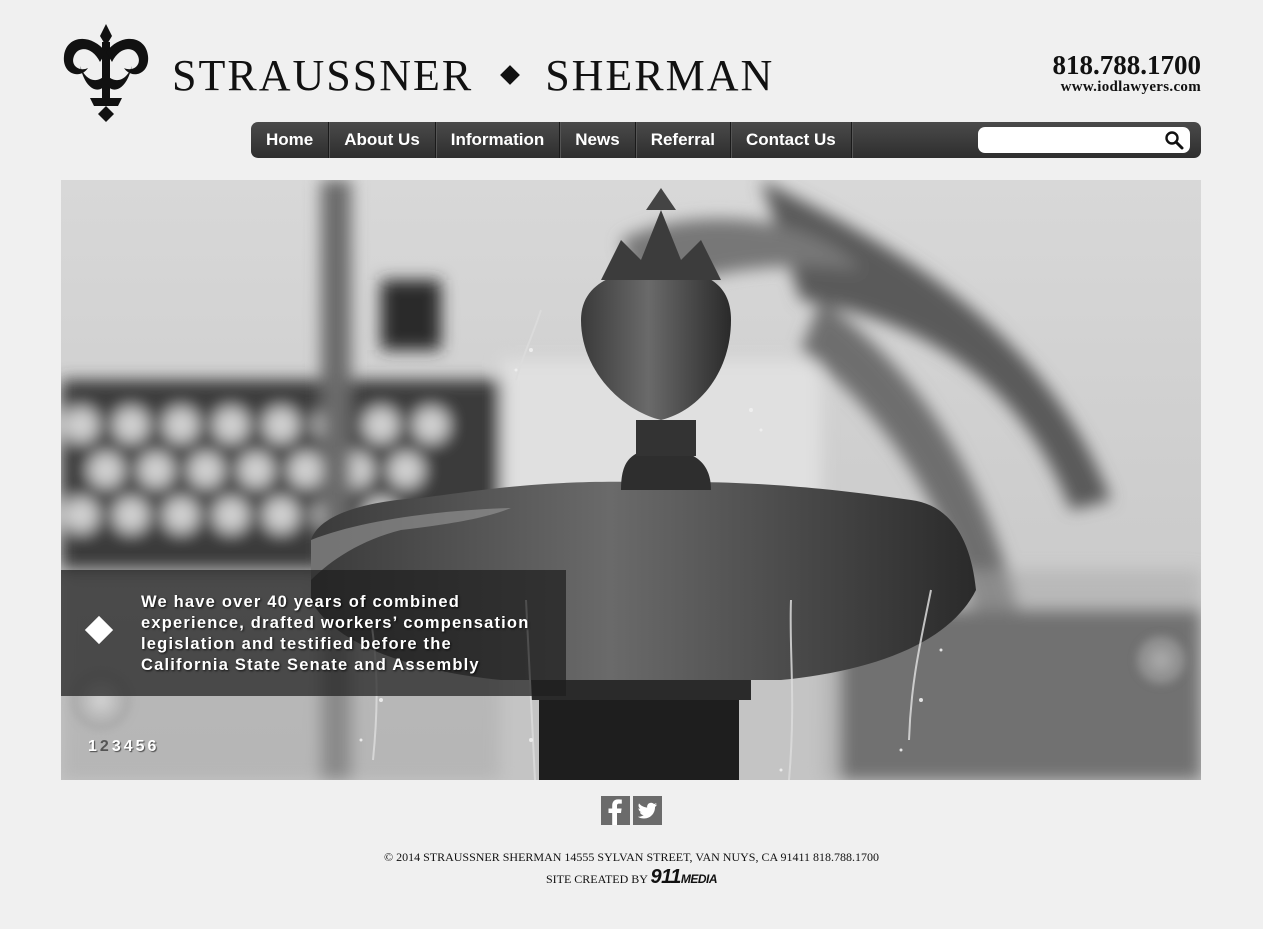 This screenshot has width=1263, height=929. Describe the element at coordinates (598, 140) in the screenshot. I see `nav-item-news: News` at that location.